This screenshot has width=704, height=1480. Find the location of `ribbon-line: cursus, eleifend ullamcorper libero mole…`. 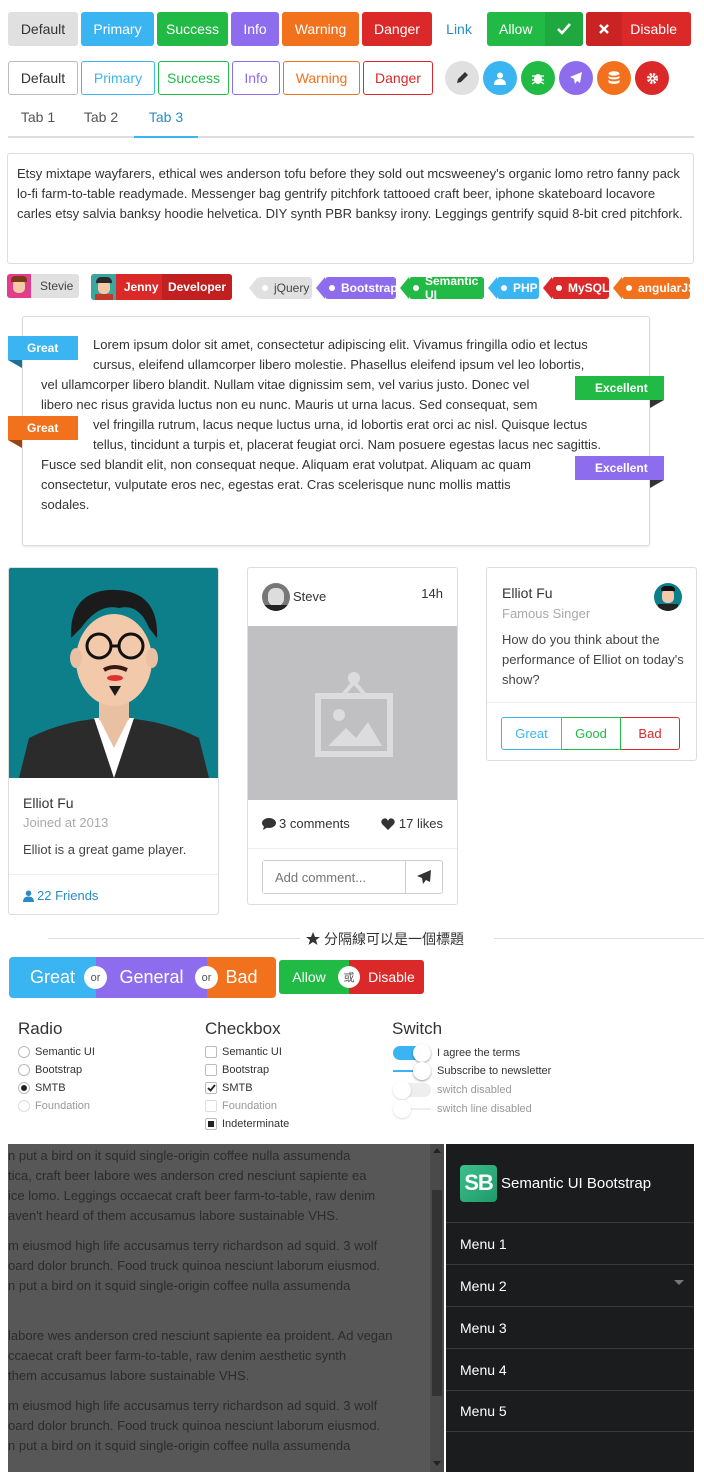

ribbon-line: cursus, eleifend ullamcorper libero mole… is located at coordinates (339, 364).